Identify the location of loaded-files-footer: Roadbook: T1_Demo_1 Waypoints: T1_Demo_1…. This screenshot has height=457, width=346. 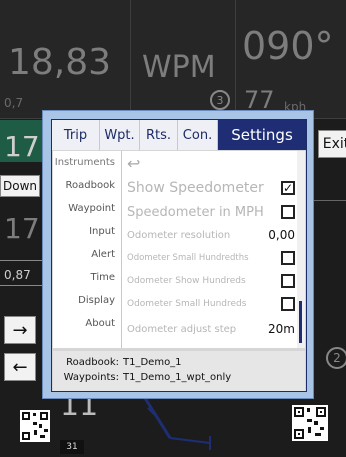
(179, 371).